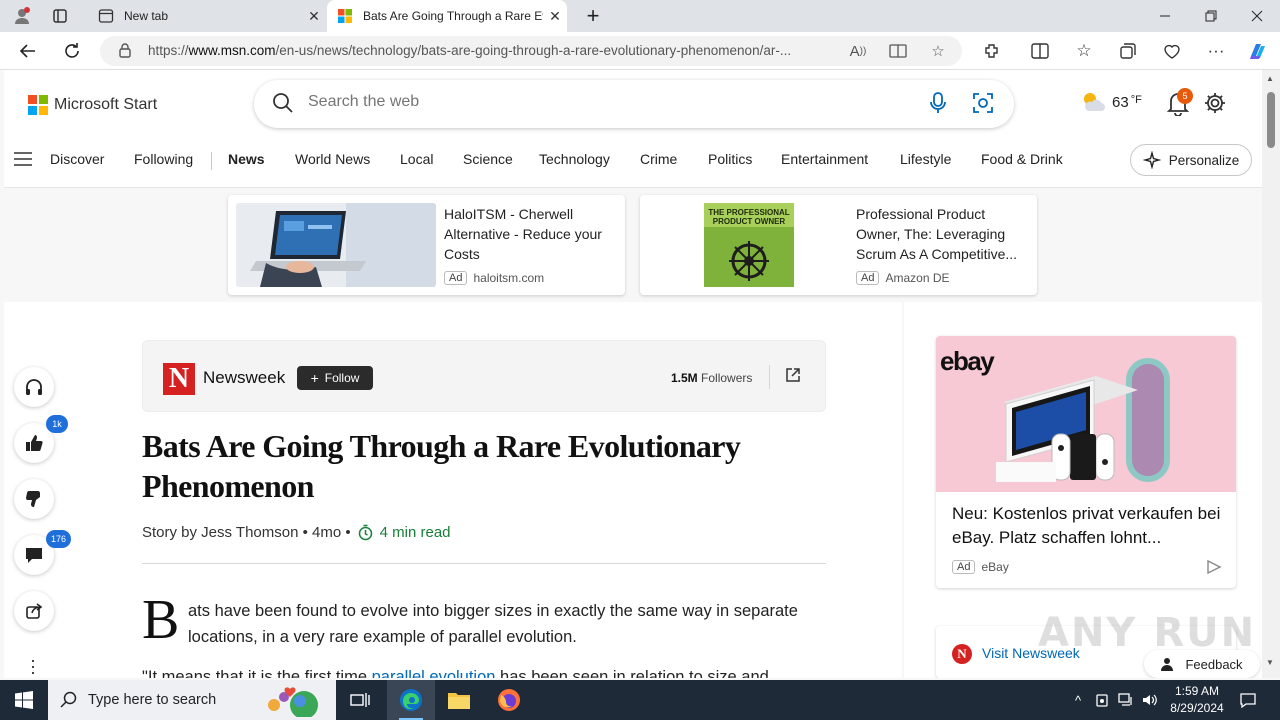  I want to click on nav-food-drink: Food & Drink, so click(1022, 159).